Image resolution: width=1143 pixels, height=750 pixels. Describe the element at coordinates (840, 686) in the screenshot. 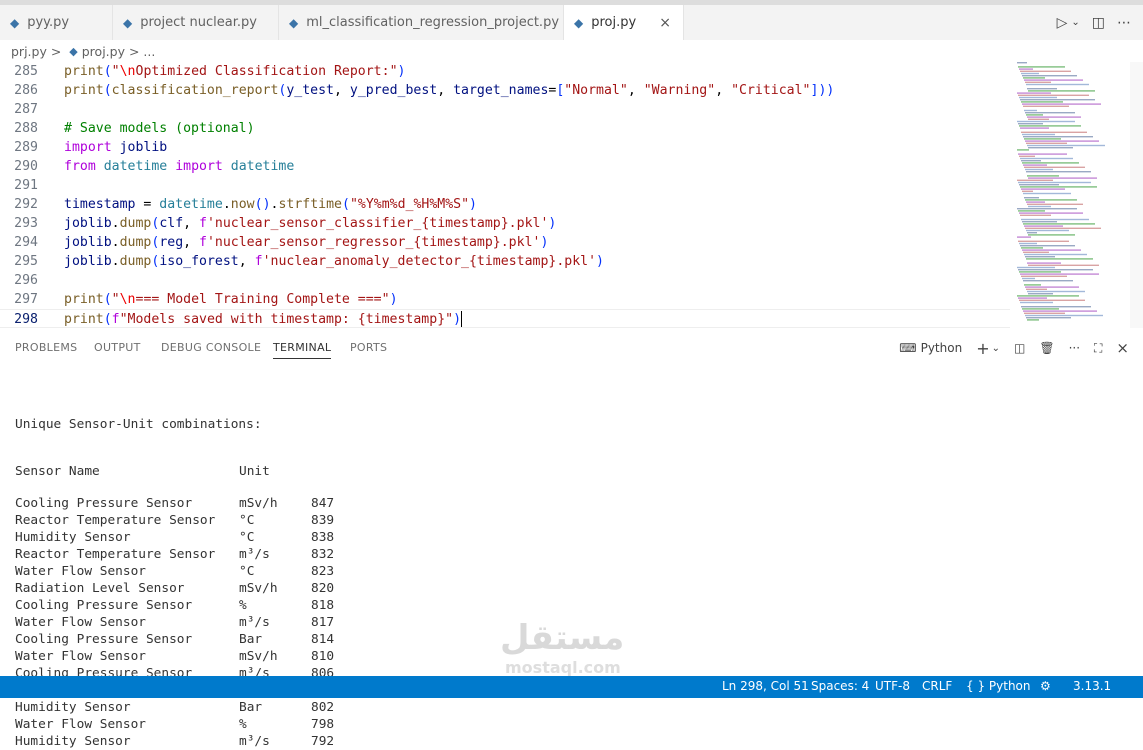

I see `indentation: Spaces: 4` at that location.